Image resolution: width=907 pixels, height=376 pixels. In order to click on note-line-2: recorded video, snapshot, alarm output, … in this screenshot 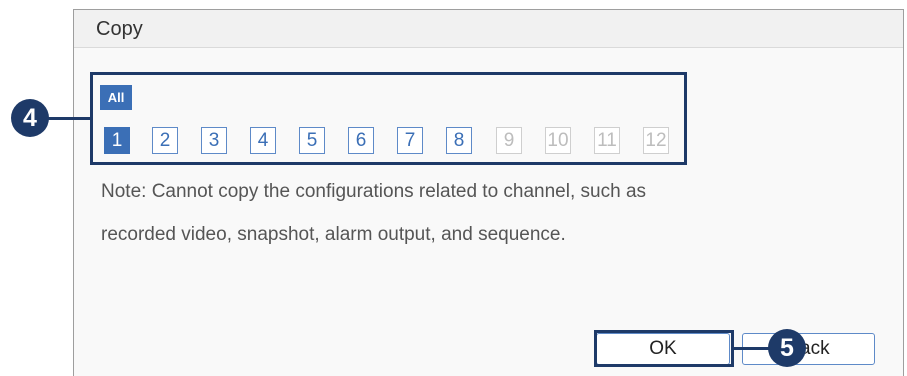, I will do `click(333, 234)`.